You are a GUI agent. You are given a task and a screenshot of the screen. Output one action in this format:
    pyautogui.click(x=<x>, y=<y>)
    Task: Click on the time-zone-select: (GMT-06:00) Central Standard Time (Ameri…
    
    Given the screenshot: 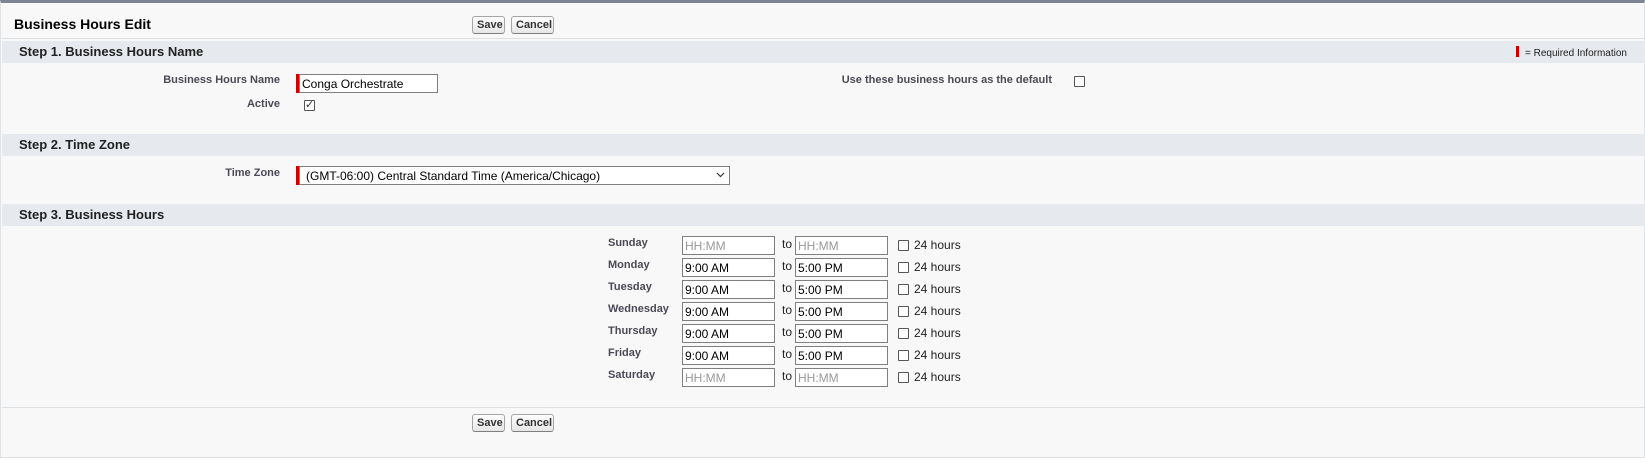 What is the action you would take?
    pyautogui.click(x=514, y=175)
    